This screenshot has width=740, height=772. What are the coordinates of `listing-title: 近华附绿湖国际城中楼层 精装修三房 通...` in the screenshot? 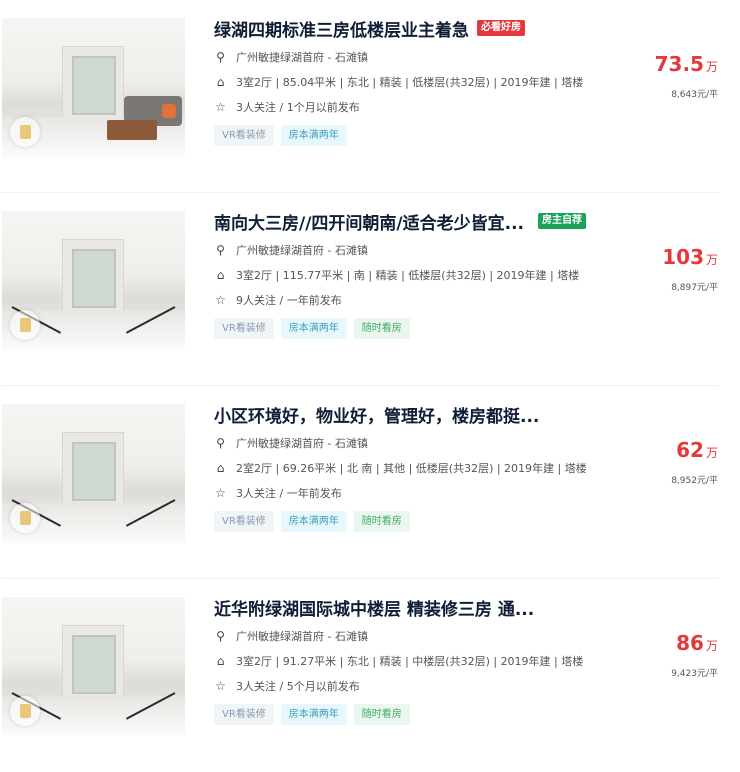 It's located at (374, 607).